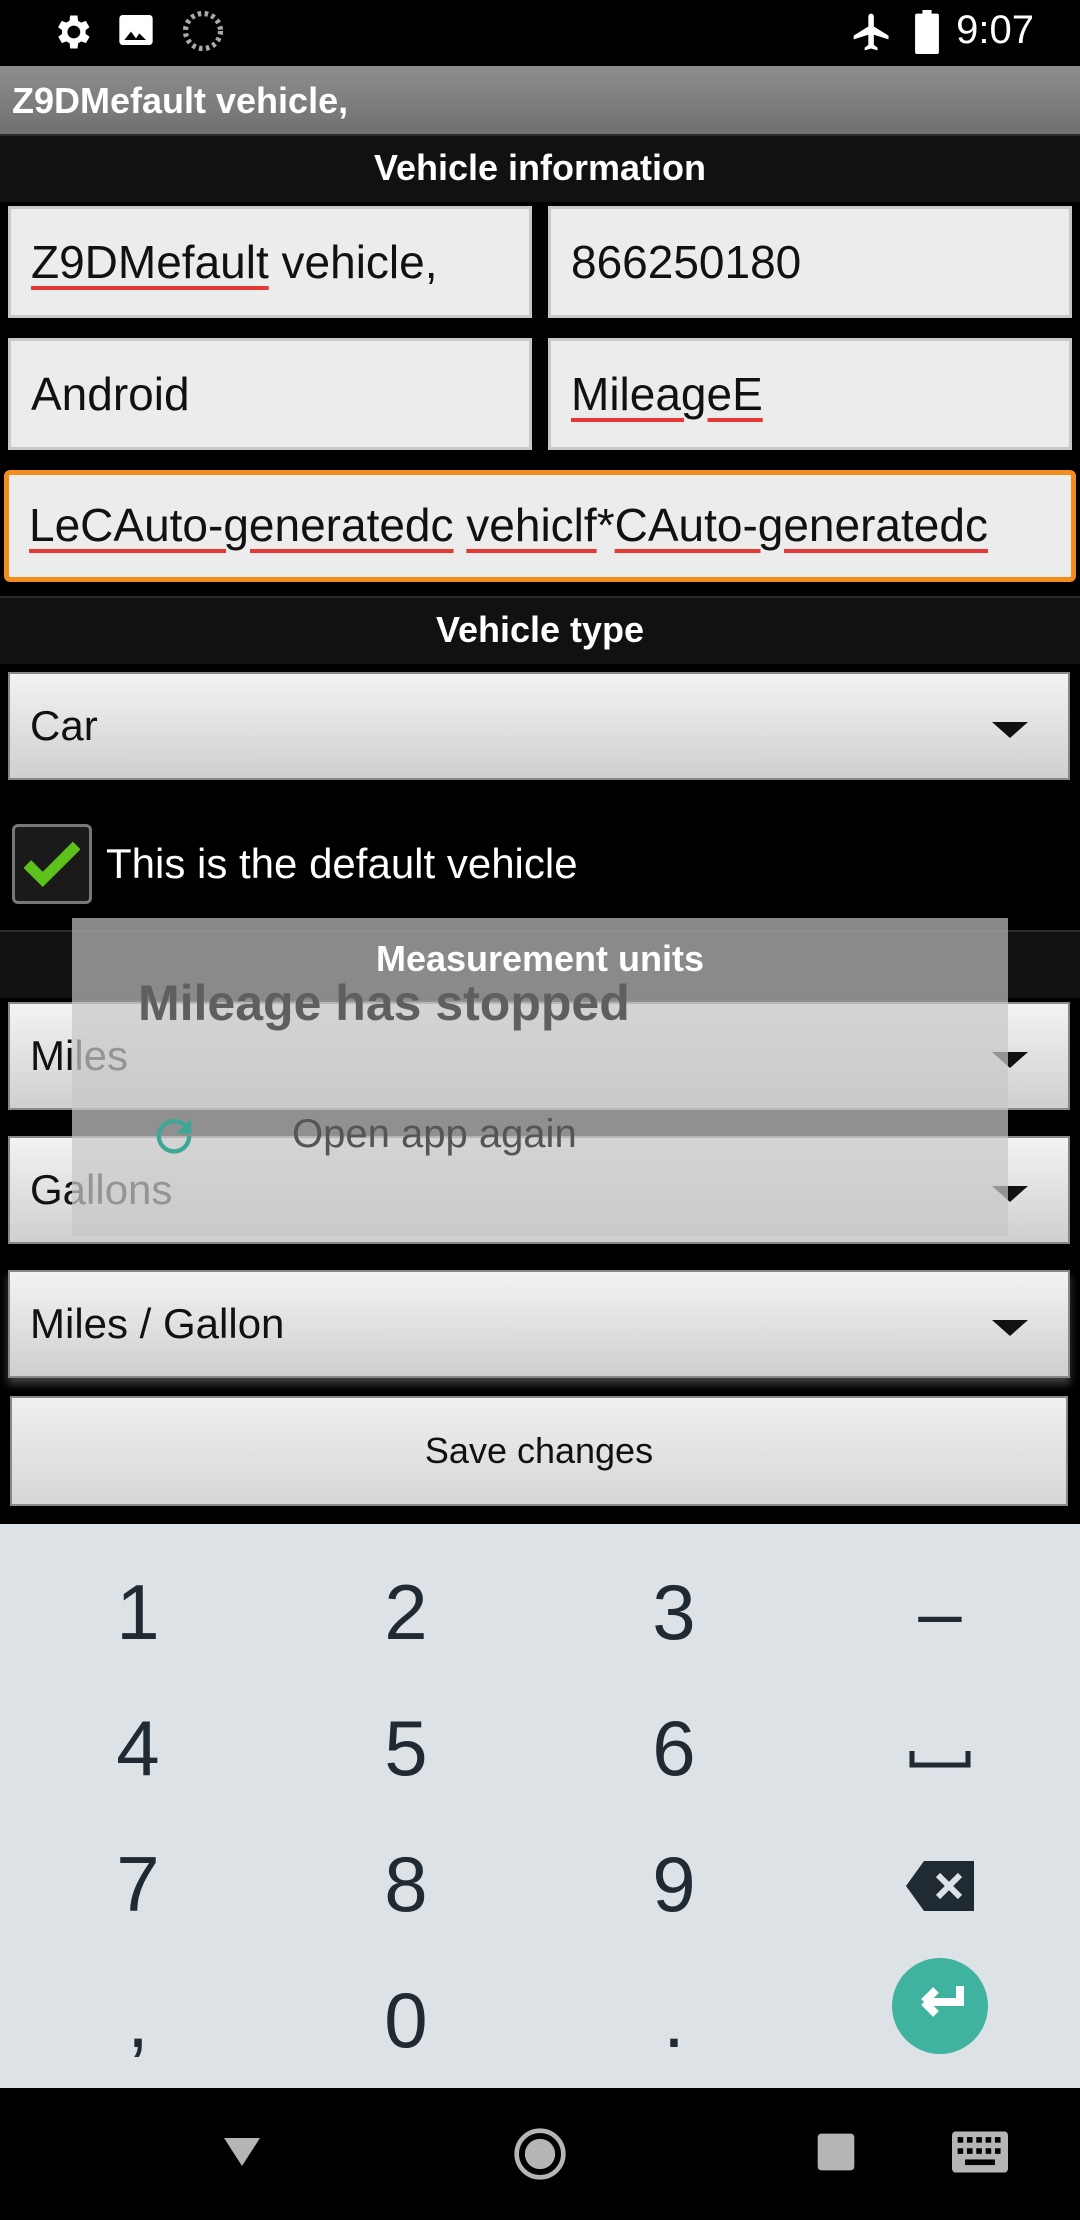 Image resolution: width=1080 pixels, height=2220 pixels. What do you see at coordinates (674, 1884) in the screenshot?
I see `key-9: 9` at bounding box center [674, 1884].